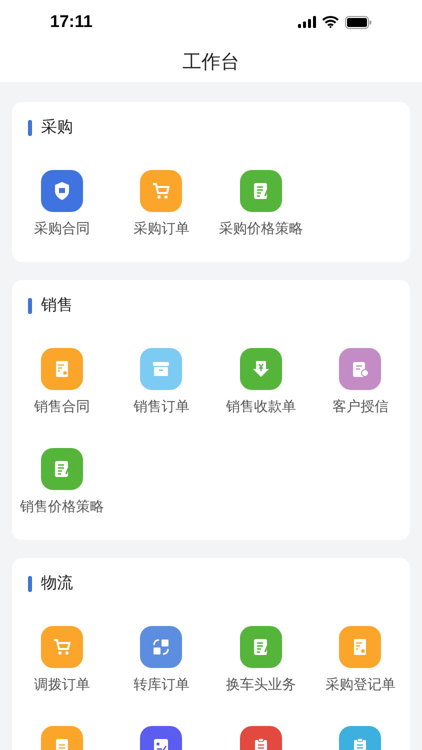  I want to click on app-label: 采购登记单, so click(360, 684).